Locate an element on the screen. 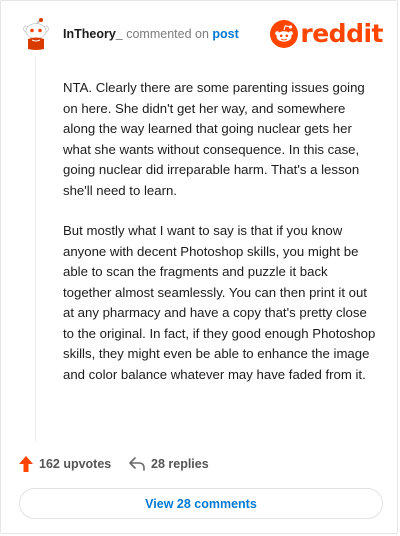 The image size is (400, 536). reddit-wordmark: reddit is located at coordinates (341, 33).